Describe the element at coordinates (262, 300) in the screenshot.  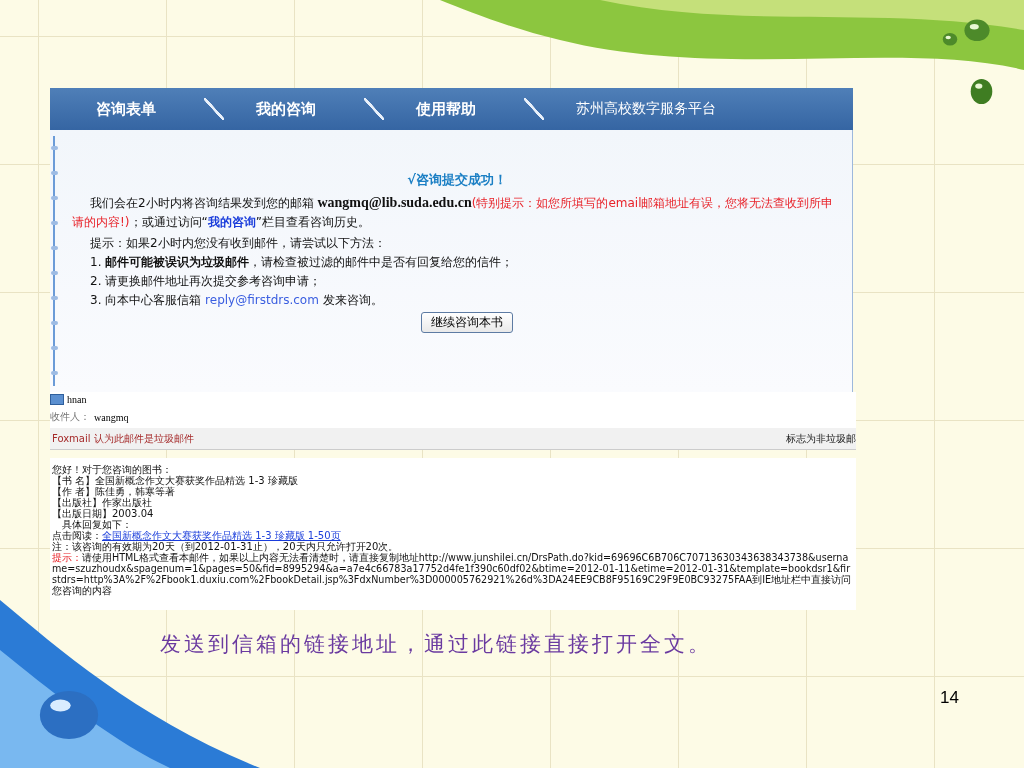
I see `email-link: reply@firstdrs.com` at that location.